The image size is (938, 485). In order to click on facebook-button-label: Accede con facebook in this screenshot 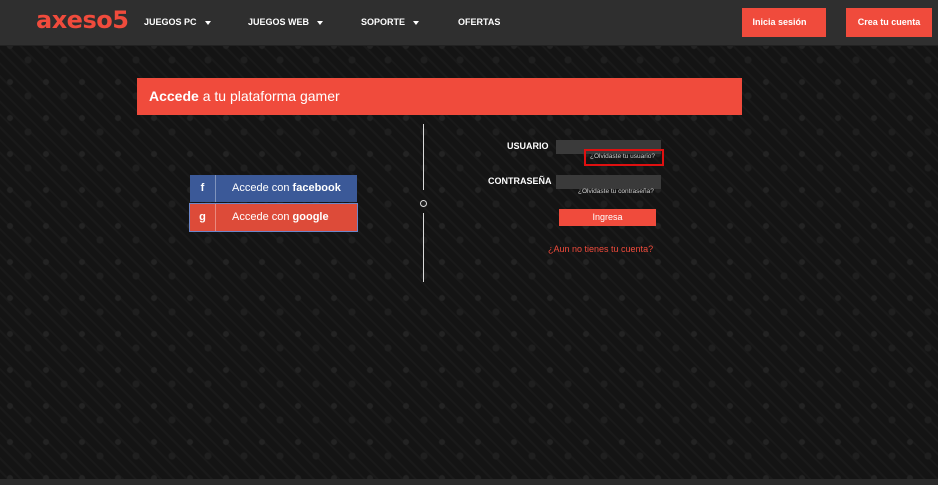, I will do `click(286, 188)`.